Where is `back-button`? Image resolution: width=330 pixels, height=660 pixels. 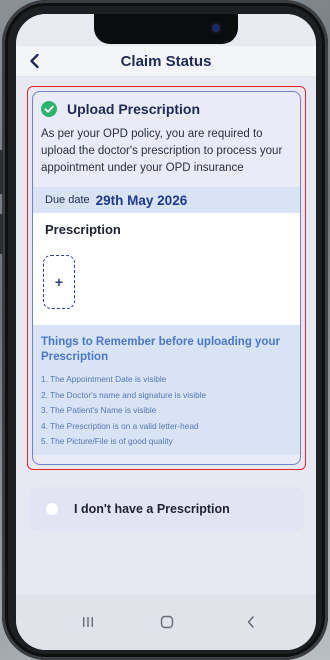 back-button is located at coordinates (251, 622).